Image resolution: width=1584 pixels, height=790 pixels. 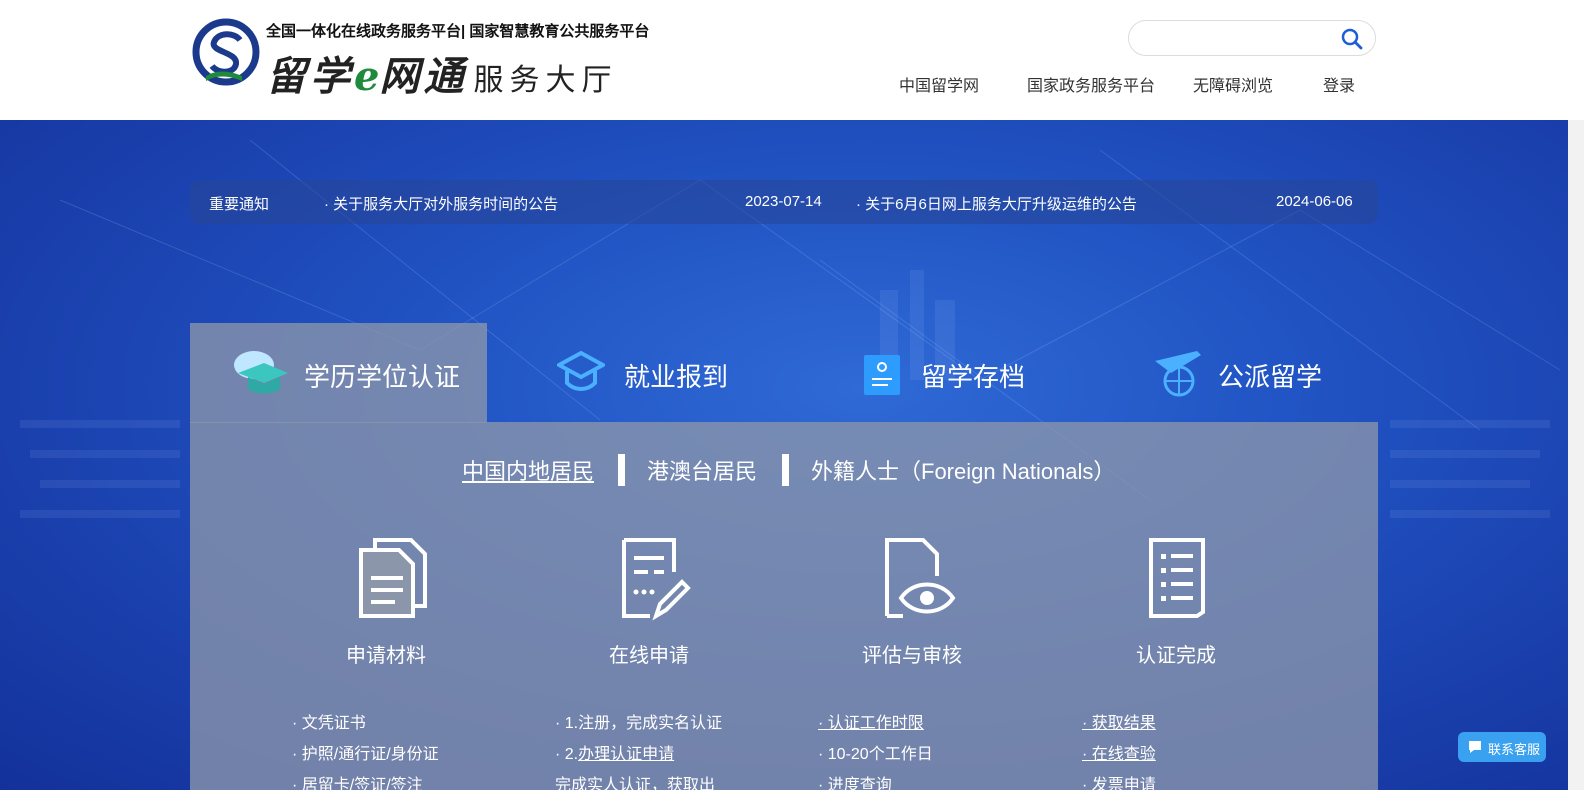 I want to click on notice-item-date: 2023-07-14, so click(x=783, y=201).